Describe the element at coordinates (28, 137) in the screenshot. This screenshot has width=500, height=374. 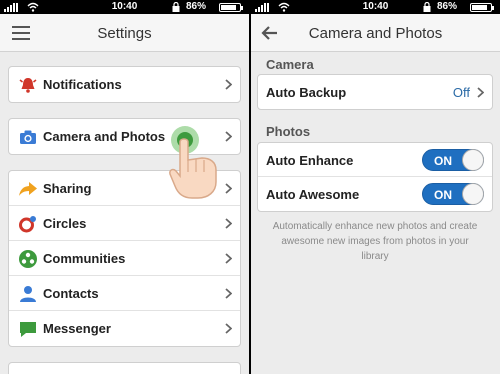
I see `camera-icon` at that location.